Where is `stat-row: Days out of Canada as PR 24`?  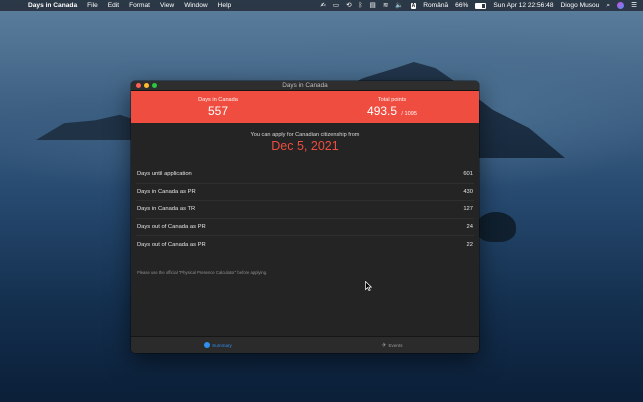 stat-row: Days out of Canada as PR 24 is located at coordinates (305, 228).